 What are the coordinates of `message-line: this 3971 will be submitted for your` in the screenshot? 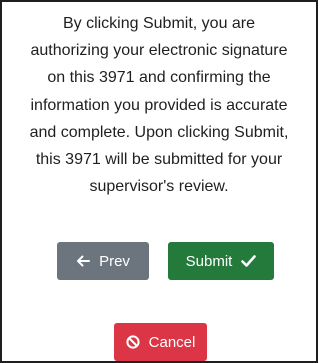 It's located at (159, 160).